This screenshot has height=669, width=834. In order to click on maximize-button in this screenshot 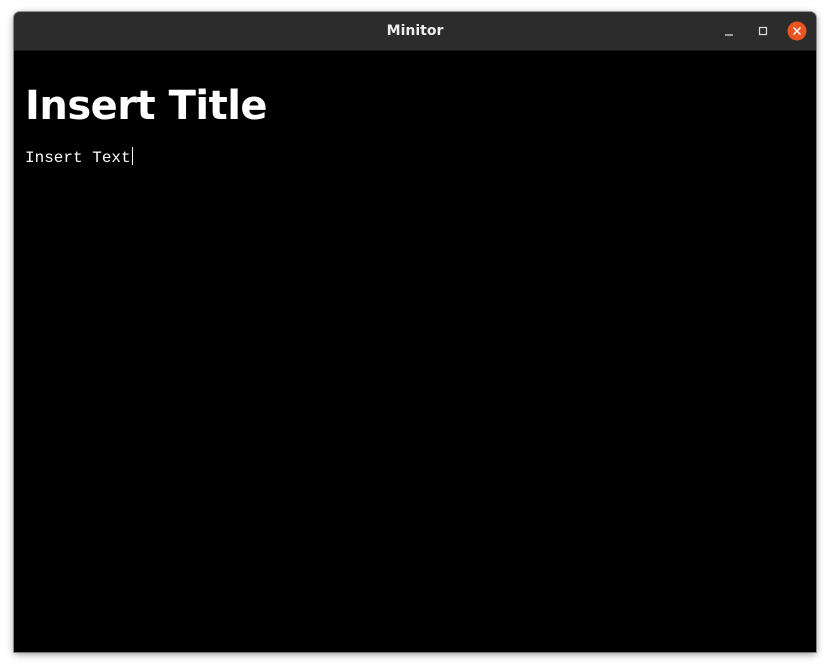, I will do `click(763, 31)`.